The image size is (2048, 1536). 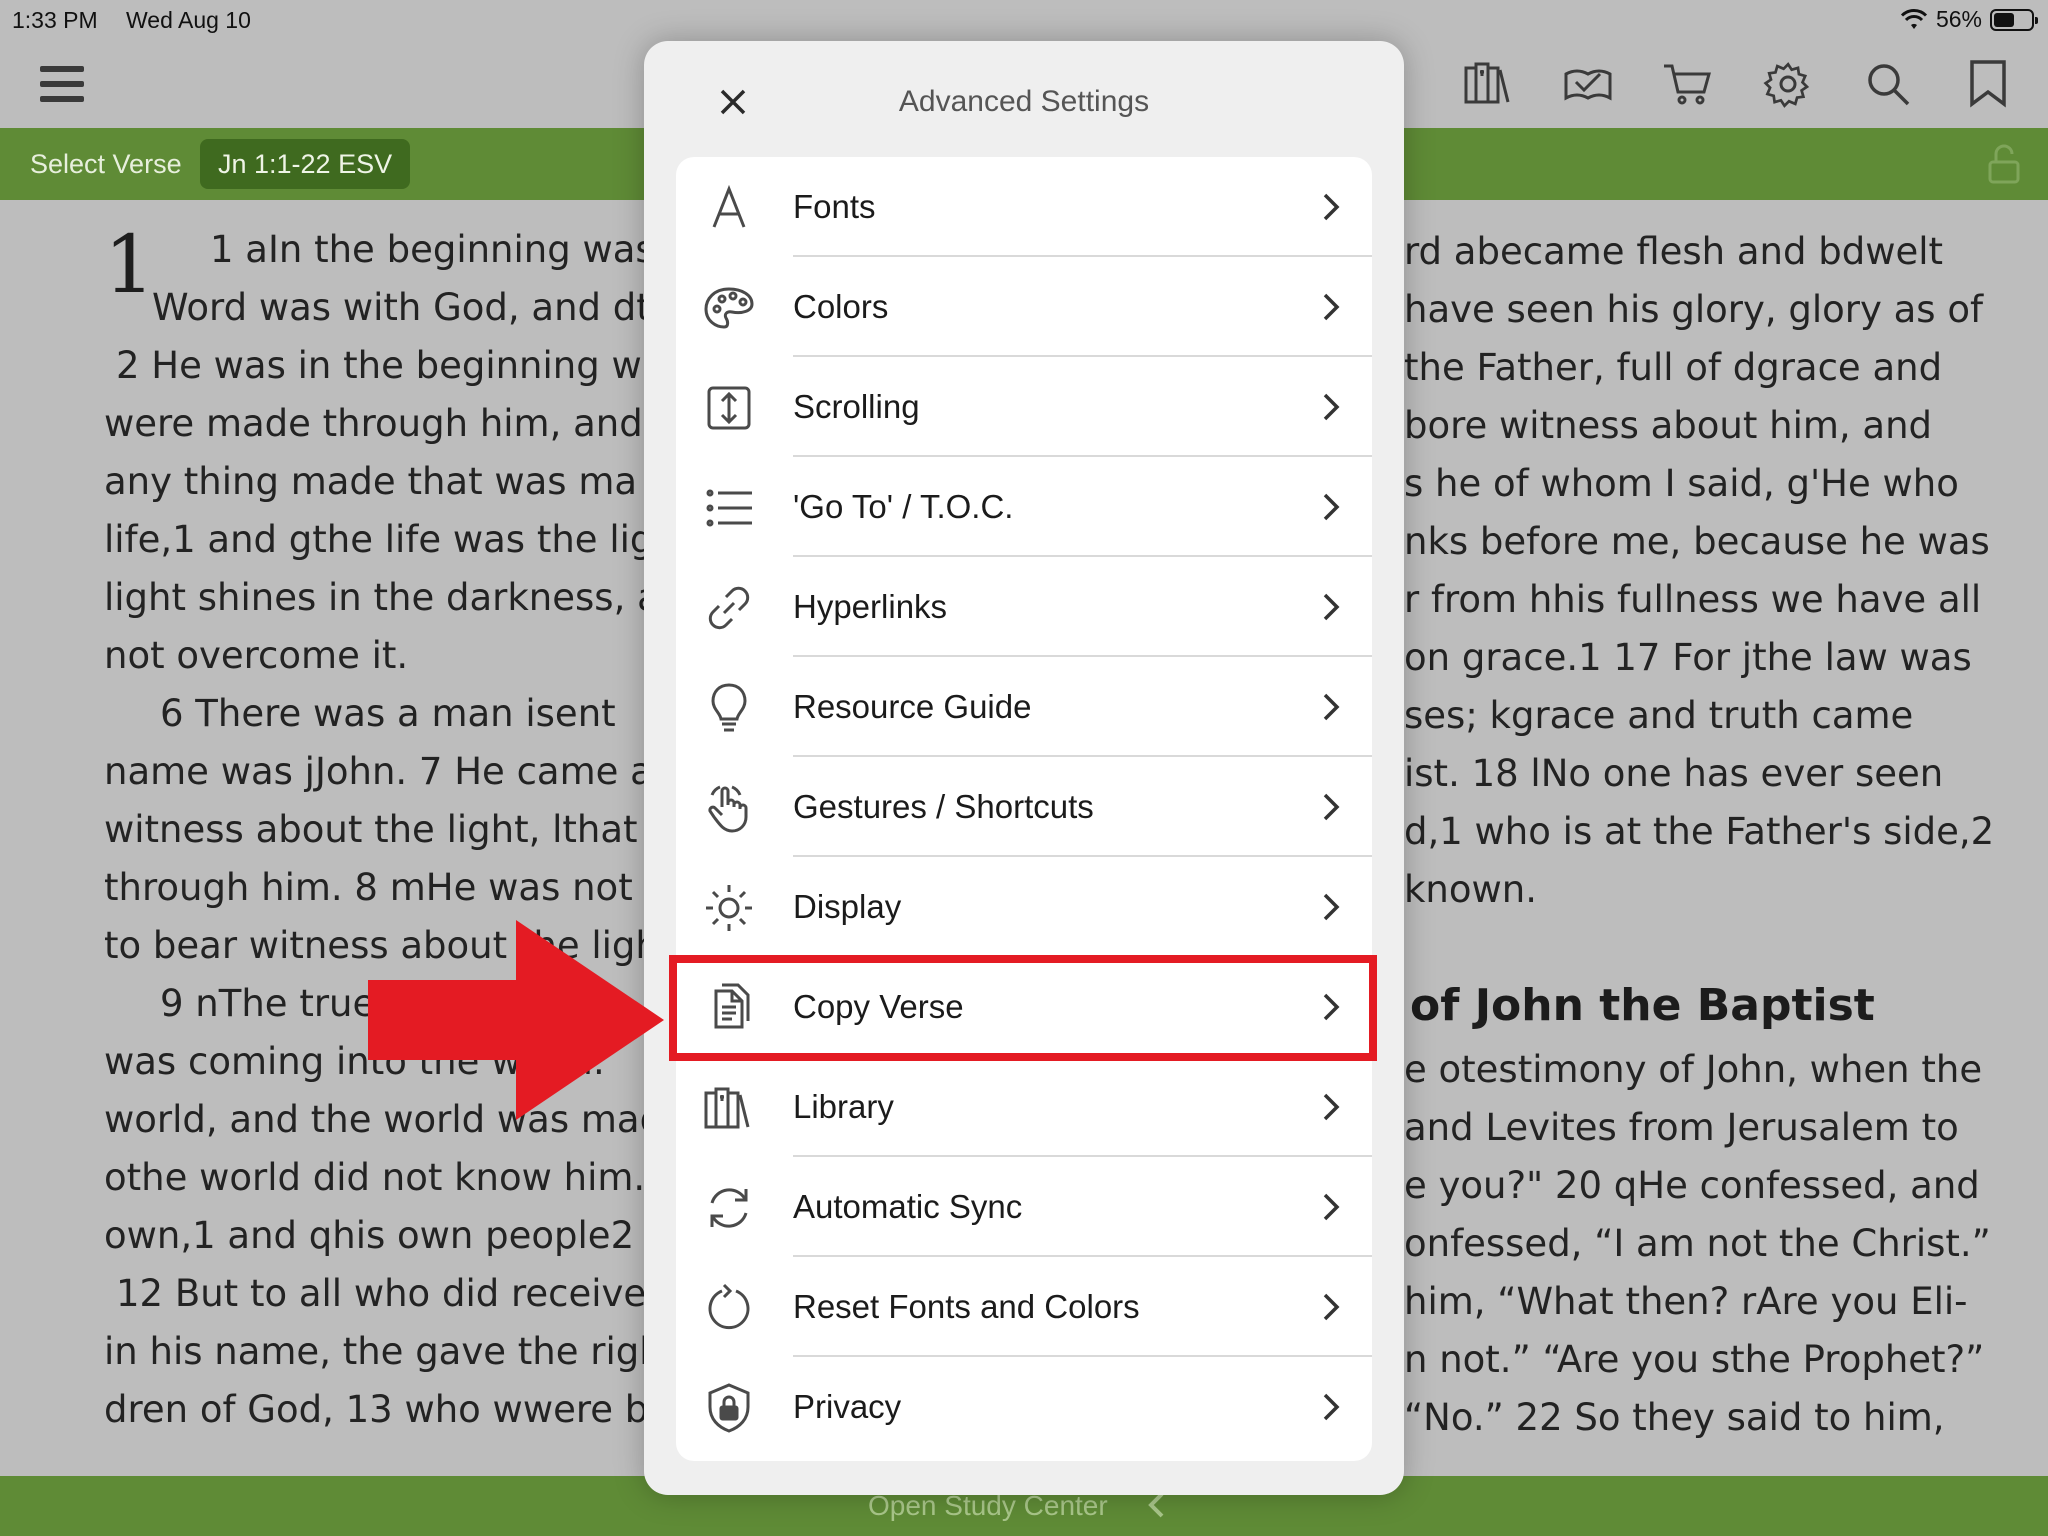 What do you see at coordinates (847, 906) in the screenshot?
I see `menu-item-label: Display` at bounding box center [847, 906].